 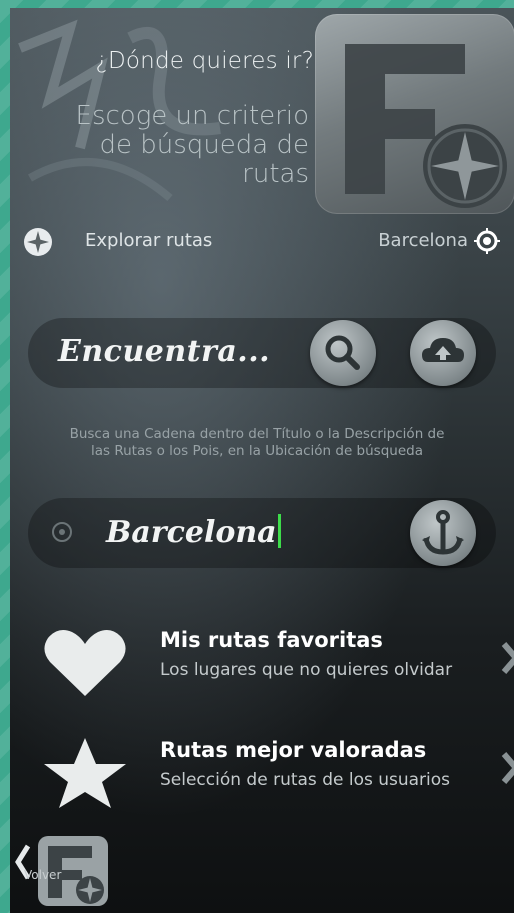 I want to click on heart-icon, so click(x=85, y=663).